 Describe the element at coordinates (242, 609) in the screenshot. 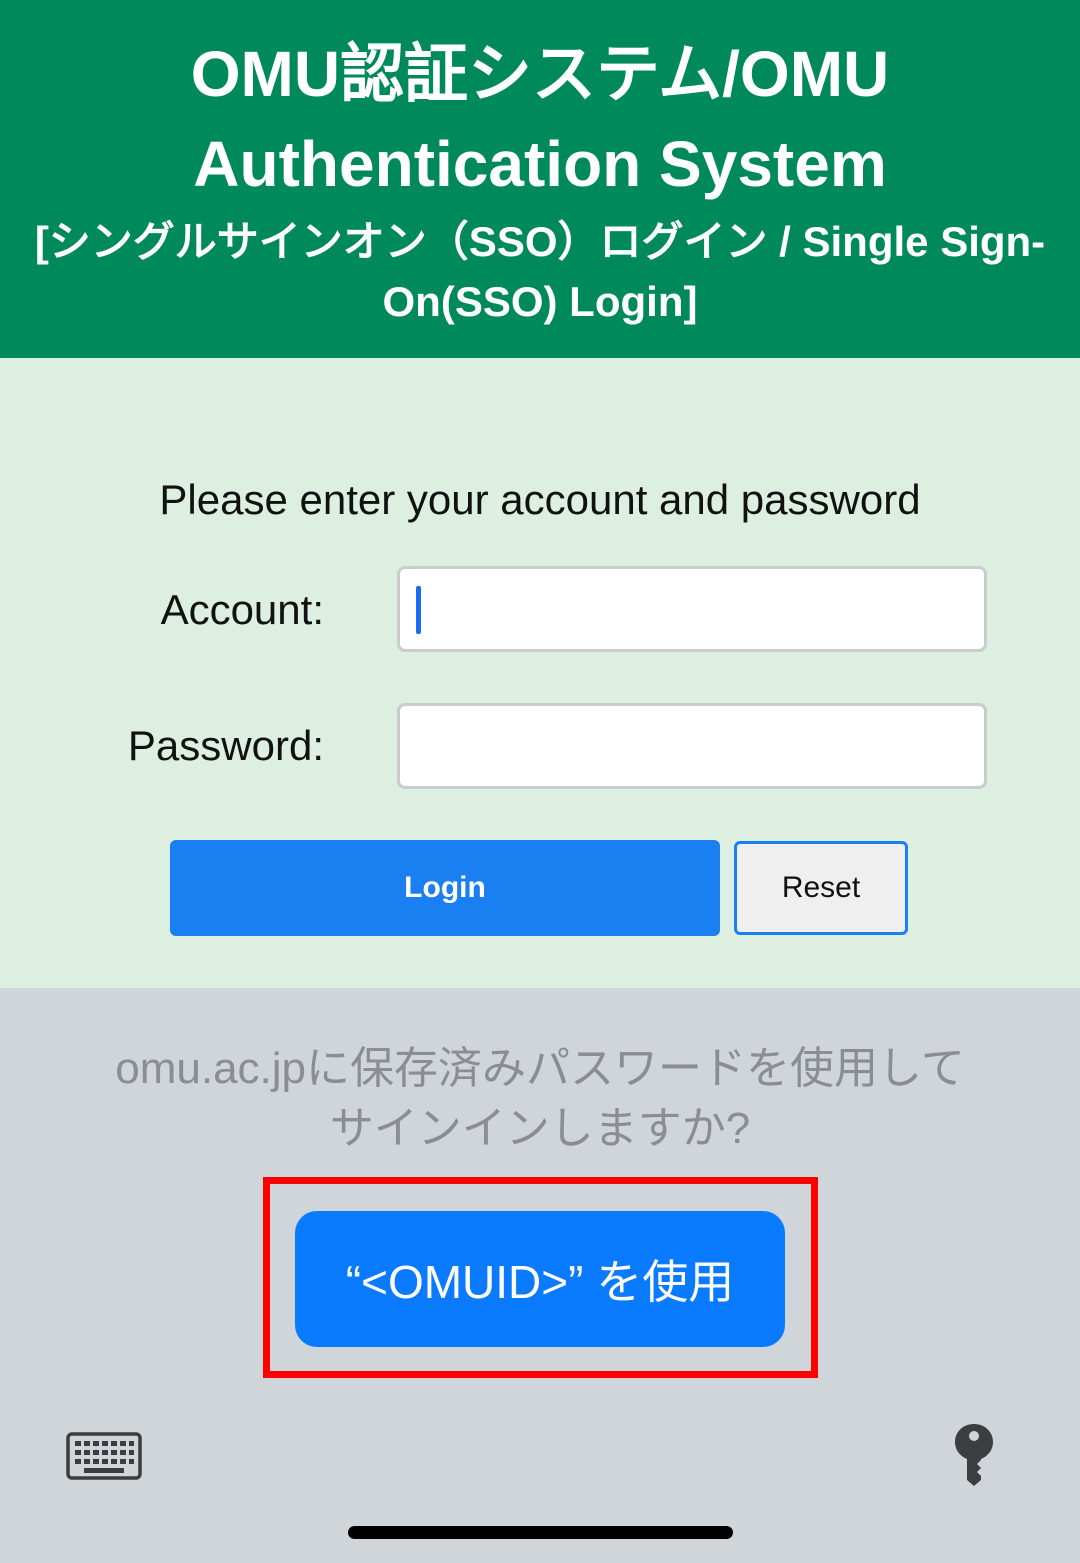

I see `account-label: Account:` at that location.